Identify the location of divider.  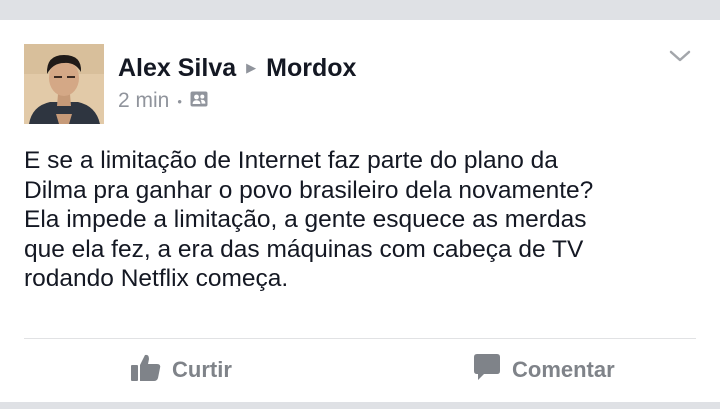
(360, 338).